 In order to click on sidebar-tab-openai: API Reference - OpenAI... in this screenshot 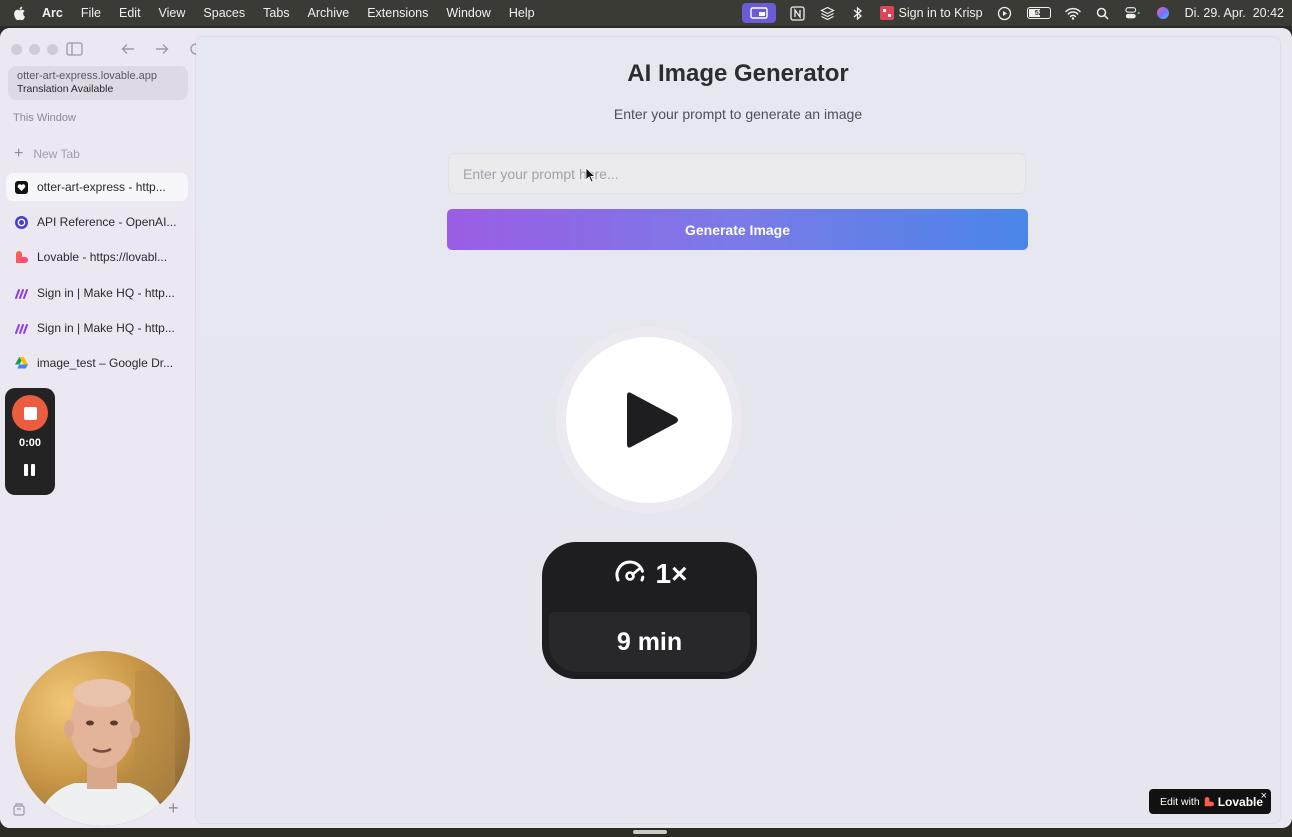, I will do `click(97, 222)`.